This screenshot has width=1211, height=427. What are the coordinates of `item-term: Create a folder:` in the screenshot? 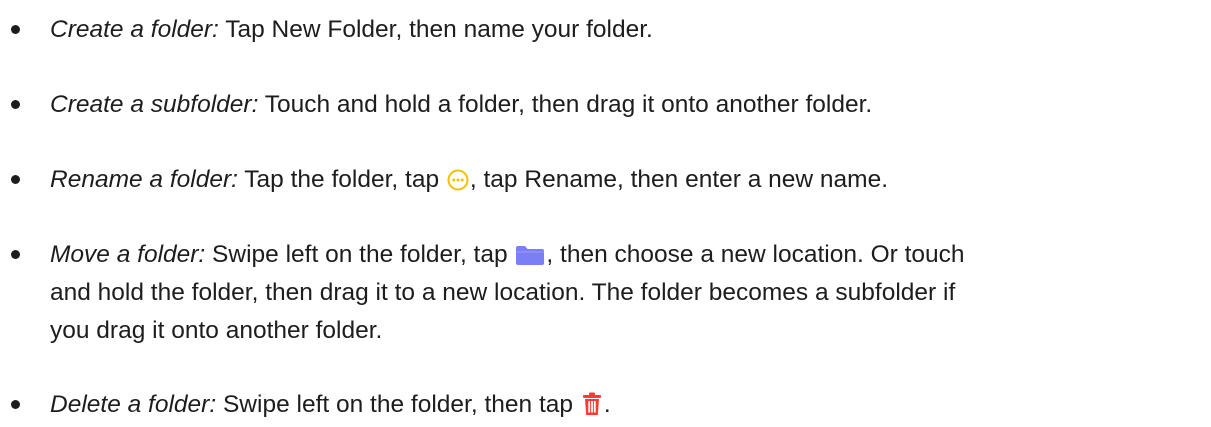 It's located at (134, 29).